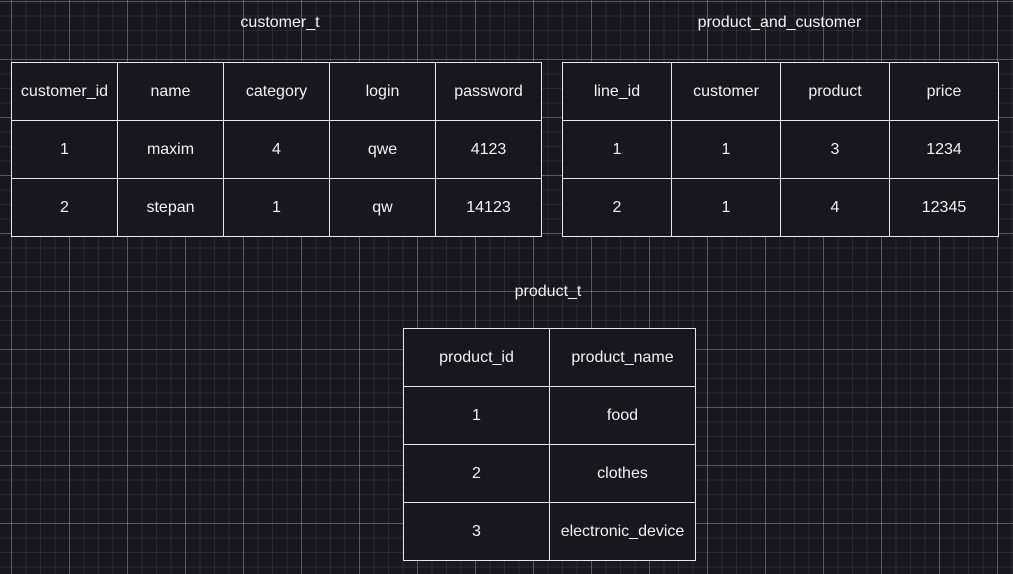 Image resolution: width=1013 pixels, height=574 pixels. I want to click on table-row: 1 1 3 1234, so click(780, 149).